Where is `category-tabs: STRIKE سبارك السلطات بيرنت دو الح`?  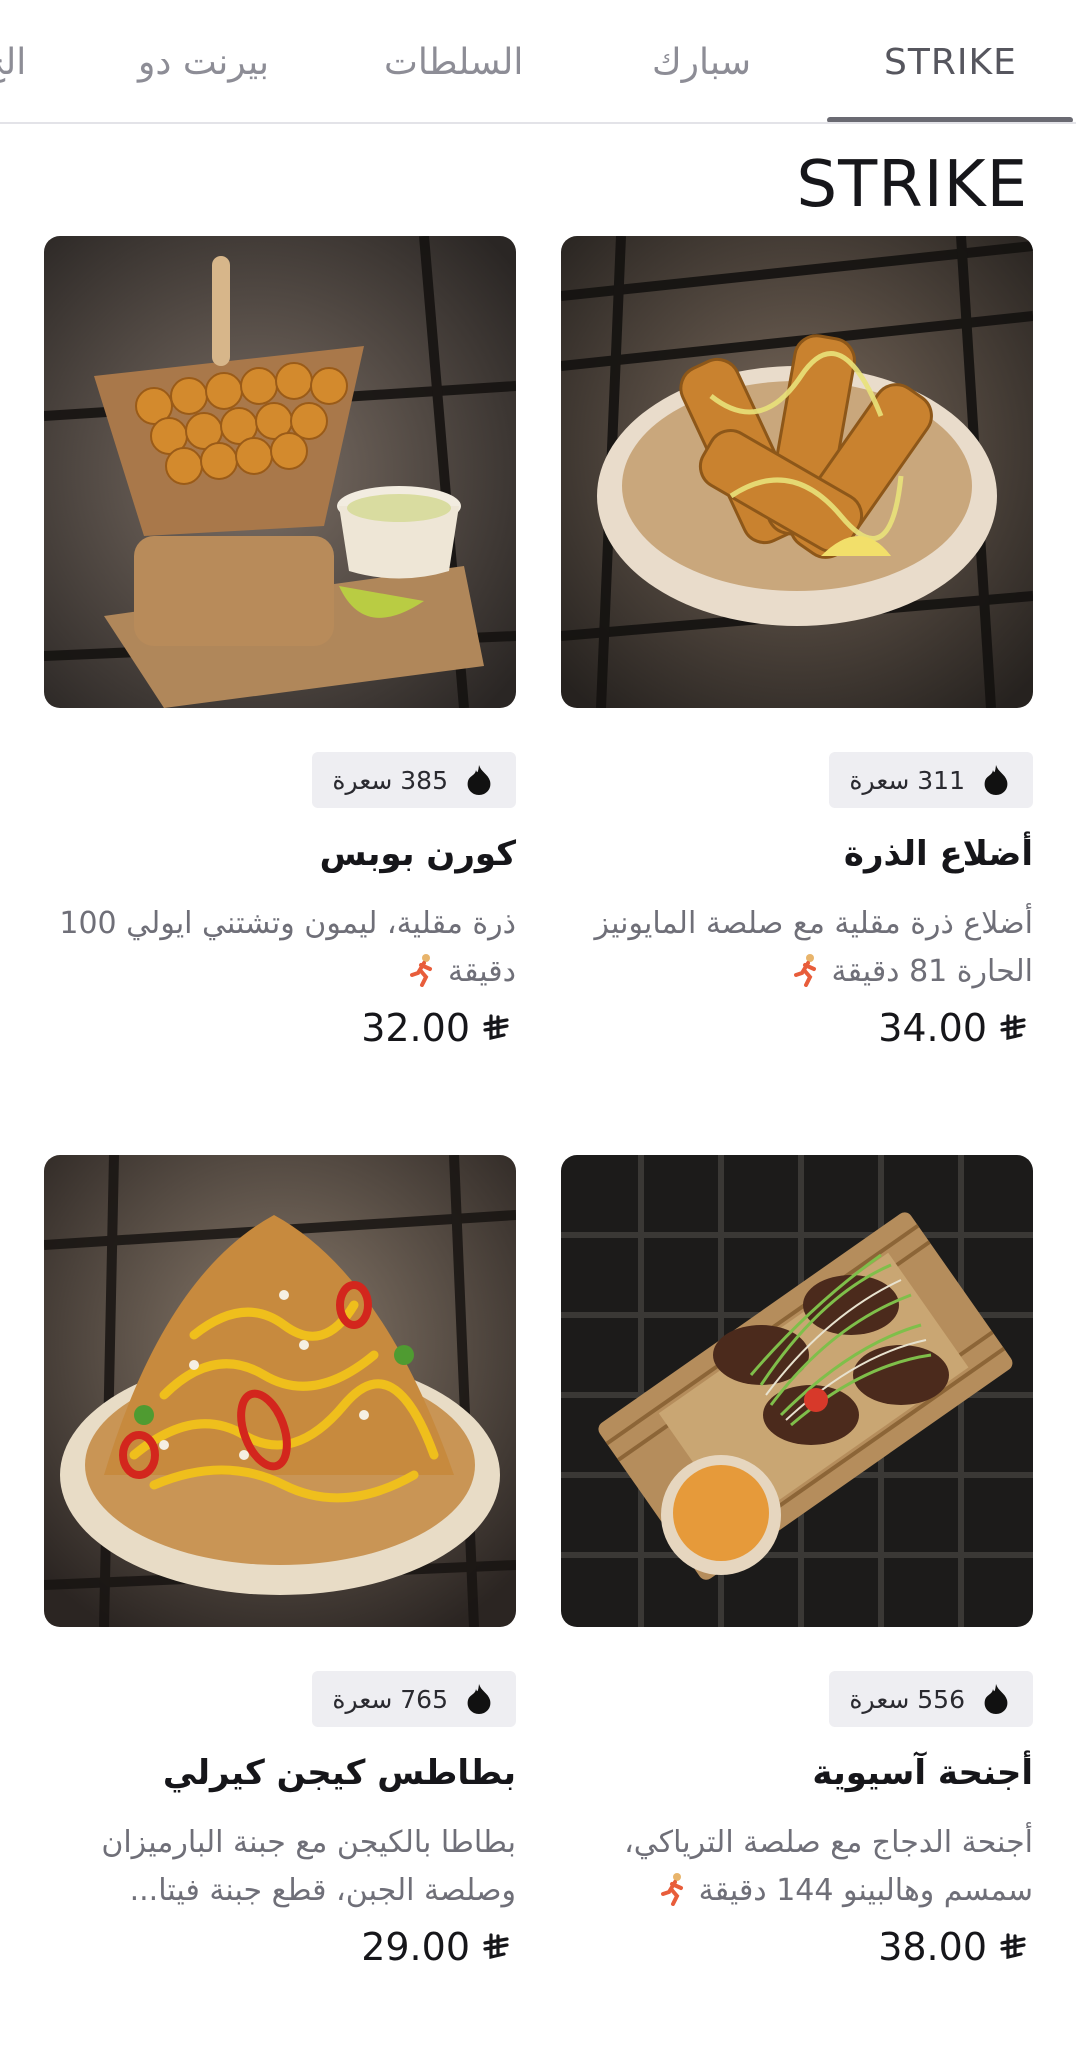 category-tabs: STRIKE سبارك السلطات بيرنت دو الح is located at coordinates (538, 62).